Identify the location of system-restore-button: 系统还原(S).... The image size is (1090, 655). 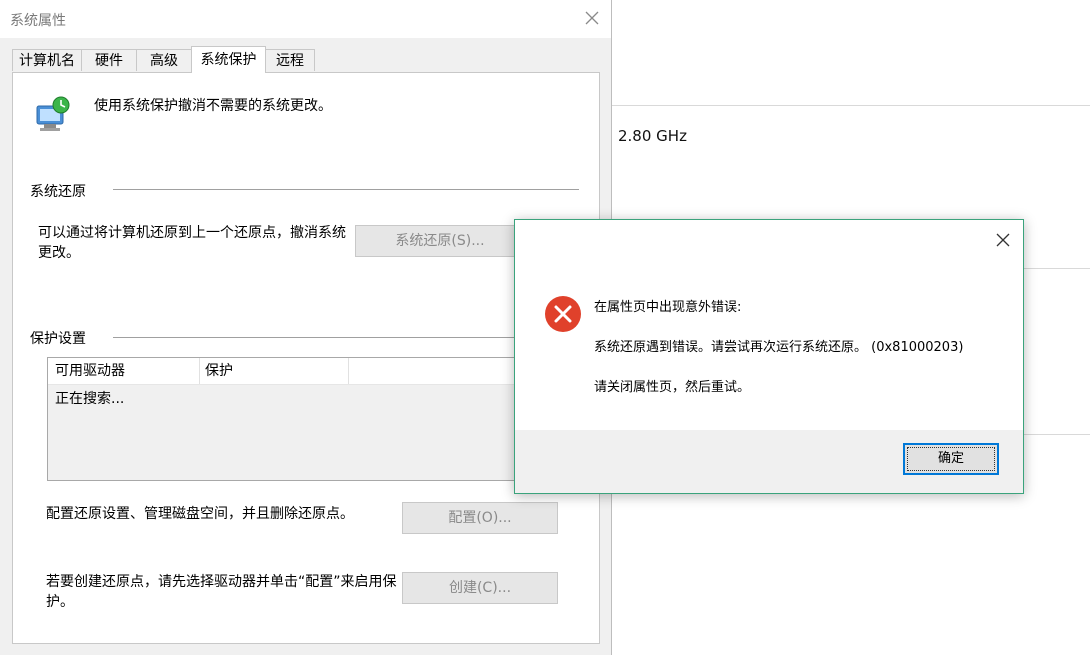
(440, 241).